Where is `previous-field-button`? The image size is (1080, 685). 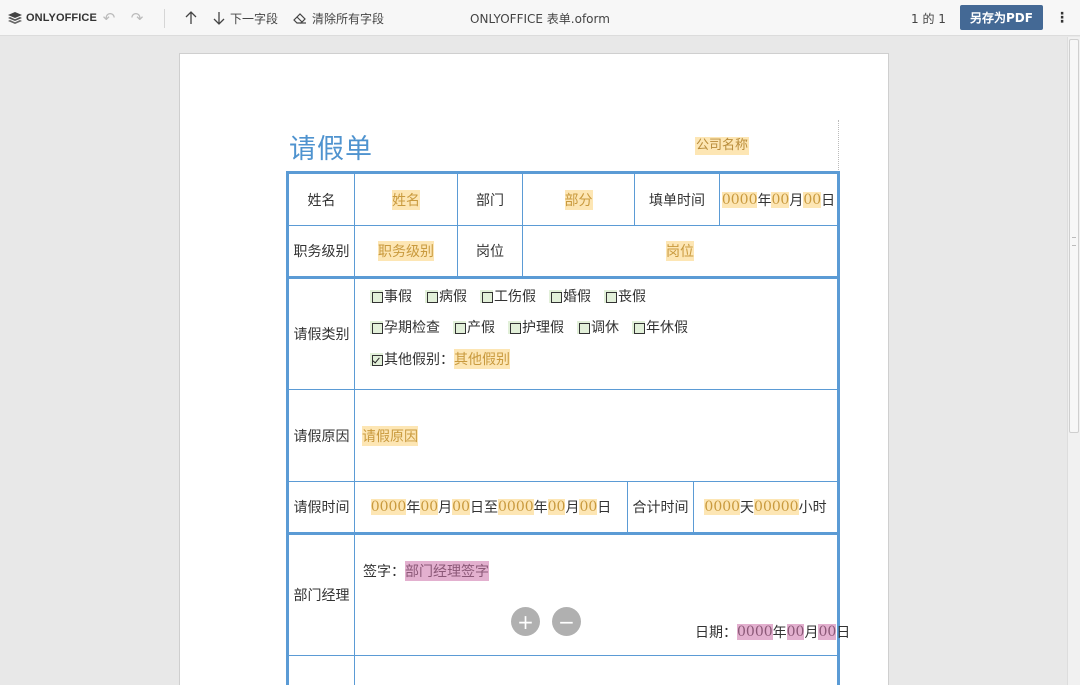 previous-field-button is located at coordinates (191, 18).